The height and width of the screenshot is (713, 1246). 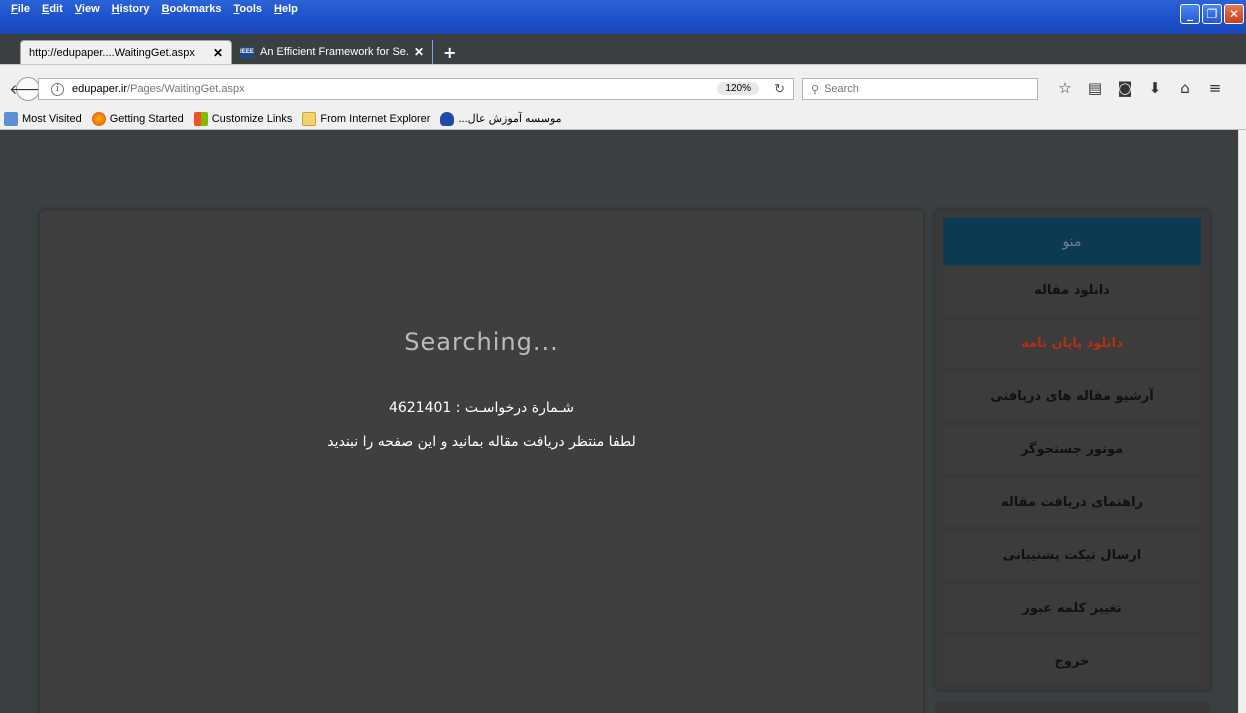 What do you see at coordinates (286, 9) in the screenshot?
I see `menu-help: Help` at bounding box center [286, 9].